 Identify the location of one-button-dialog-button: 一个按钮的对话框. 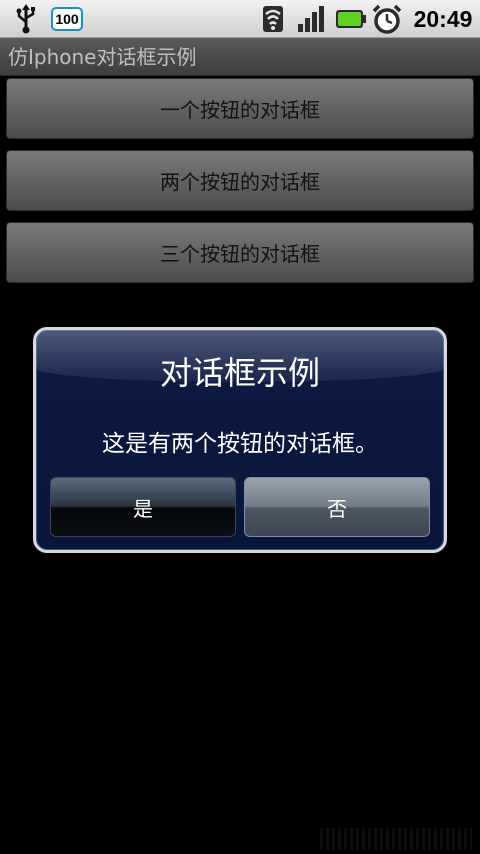
(240, 108).